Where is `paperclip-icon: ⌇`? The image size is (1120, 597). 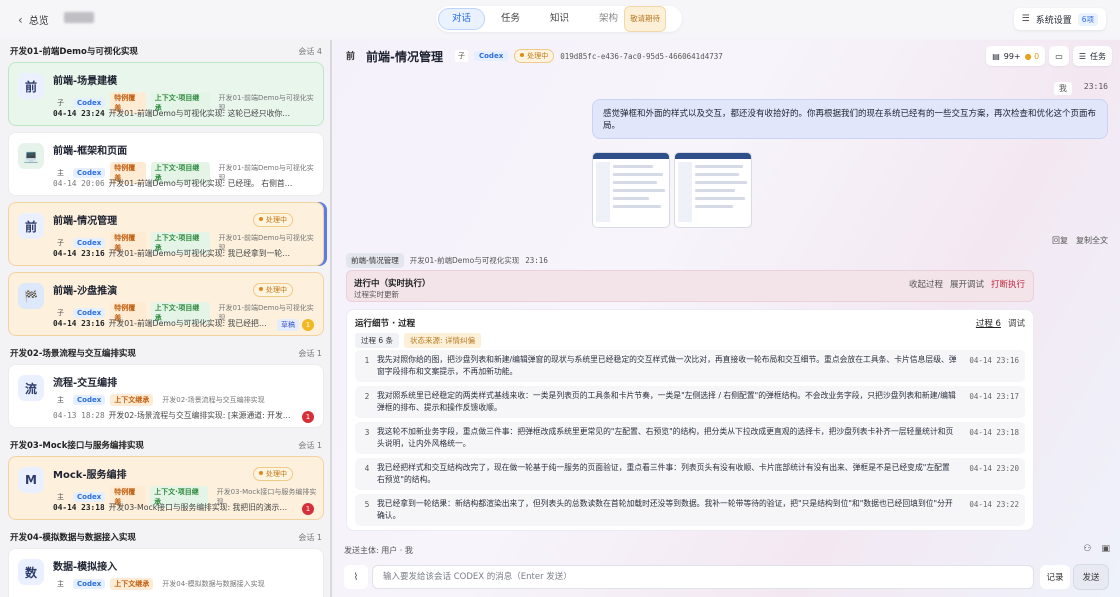
paperclip-icon: ⌇ is located at coordinates (356, 577).